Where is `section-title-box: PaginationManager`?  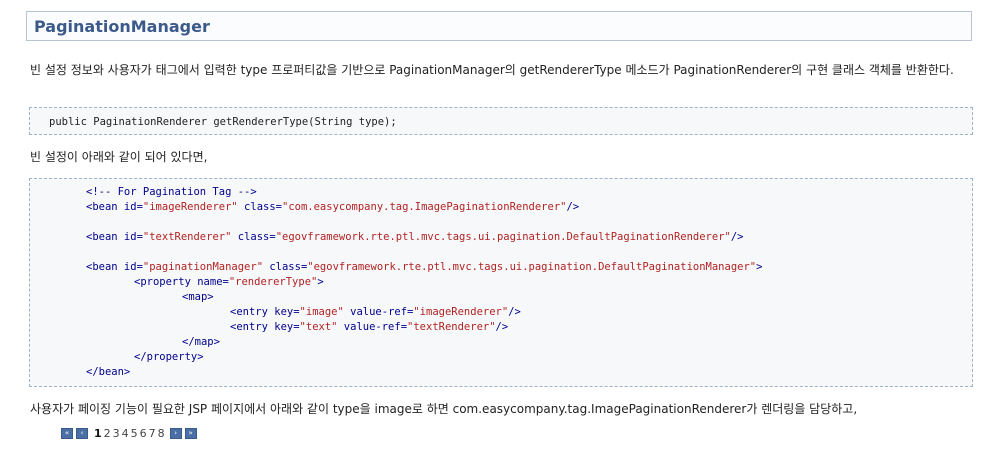
section-title-box: PaginationManager is located at coordinates (499, 26).